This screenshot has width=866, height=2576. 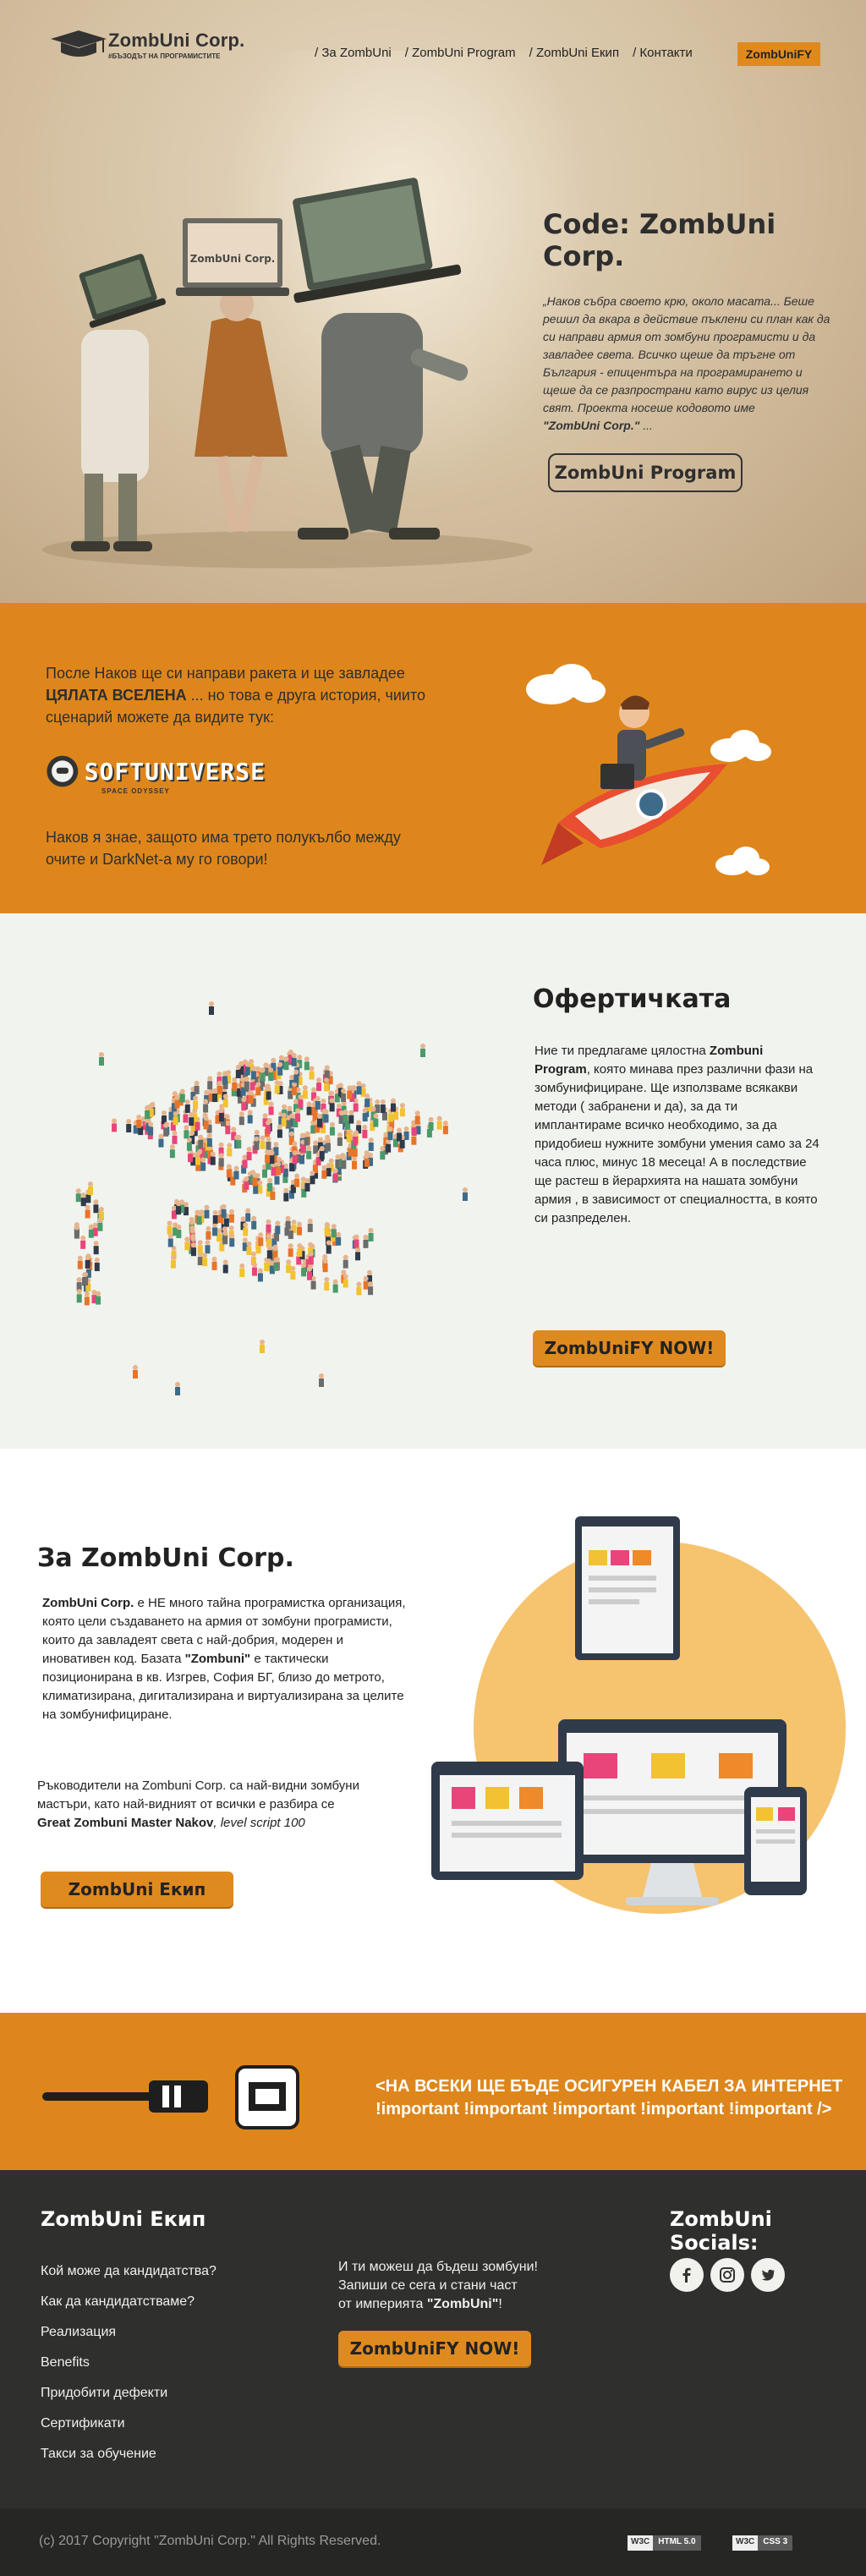 I want to click on footer-link-realization: Реализация, so click(x=128, y=2332).